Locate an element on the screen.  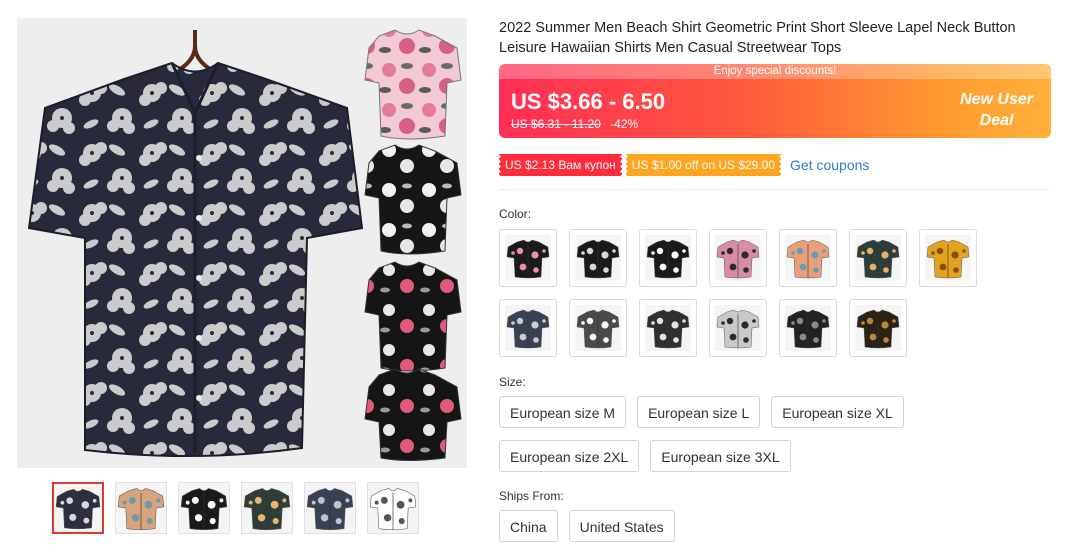
ships-from-united-states: United States is located at coordinates (621, 526).